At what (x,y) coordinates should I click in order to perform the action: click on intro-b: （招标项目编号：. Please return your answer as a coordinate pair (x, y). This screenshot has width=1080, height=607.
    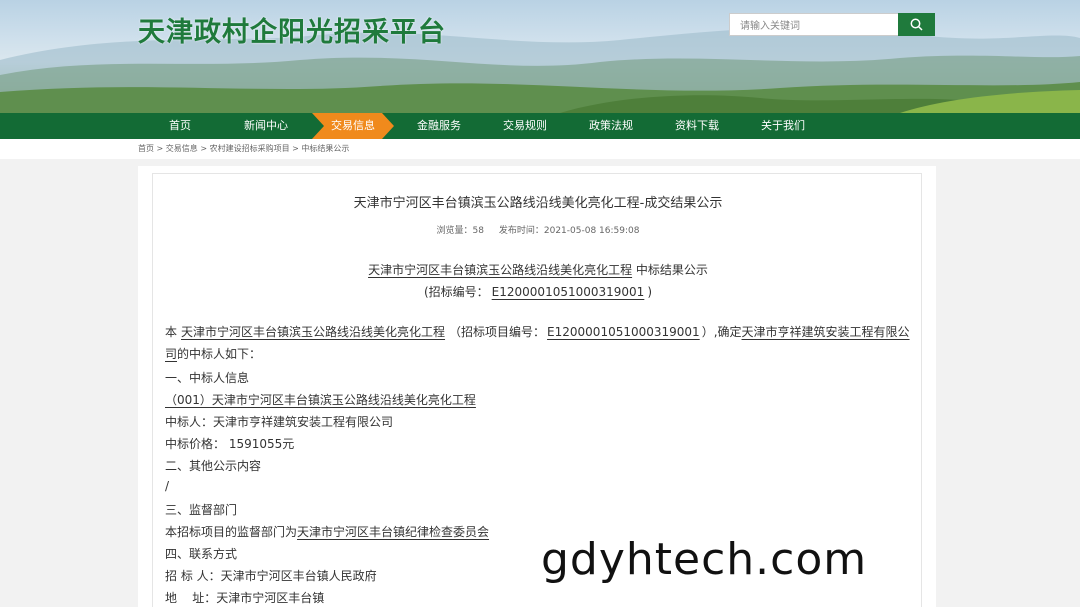
    Looking at the image, I should click on (497, 332).